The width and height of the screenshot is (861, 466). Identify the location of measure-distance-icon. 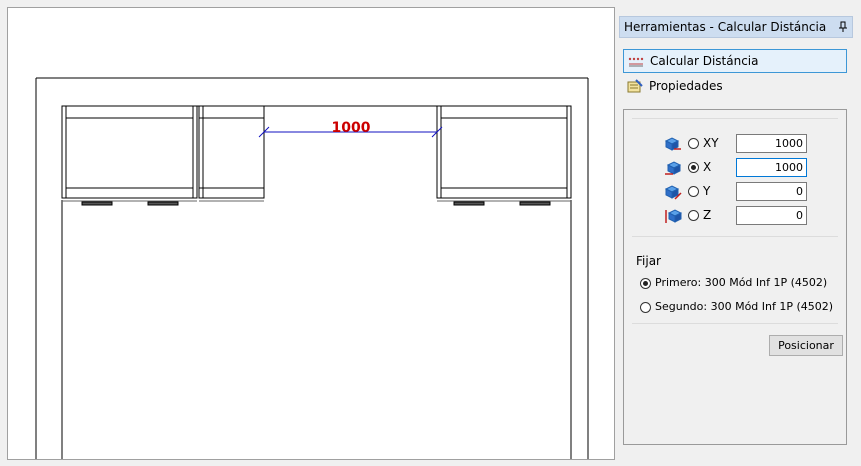
(636, 61).